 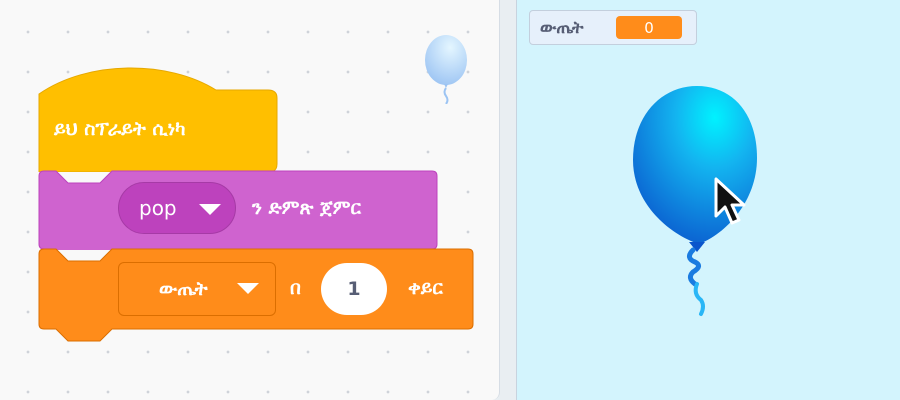 I want to click on monitor-label: ውጤት, so click(x=562, y=27).